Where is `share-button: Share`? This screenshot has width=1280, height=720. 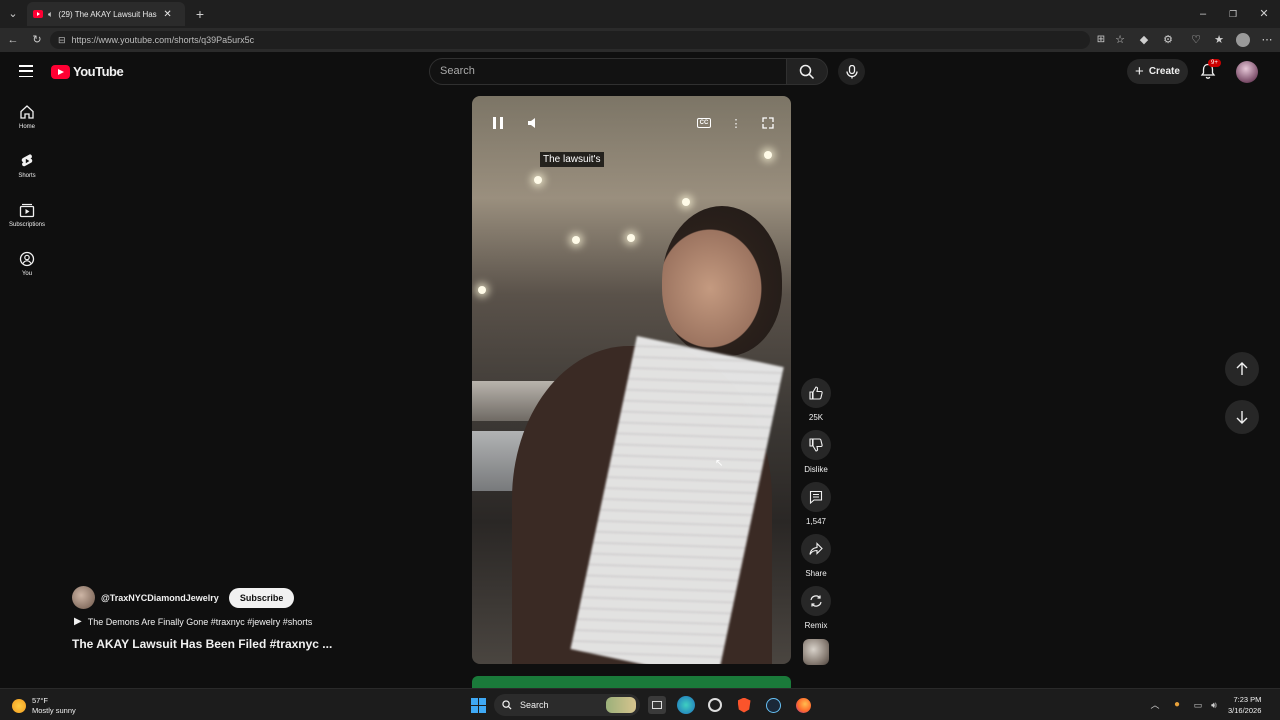 share-button: Share is located at coordinates (816, 556).